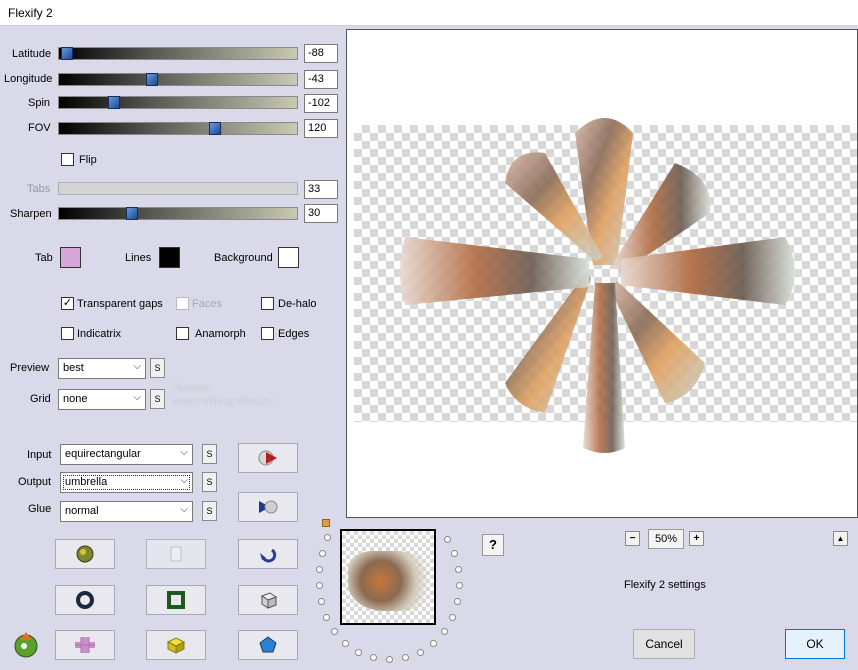 Image resolution: width=858 pixels, height=670 pixels. I want to click on frame-button, so click(176, 600).